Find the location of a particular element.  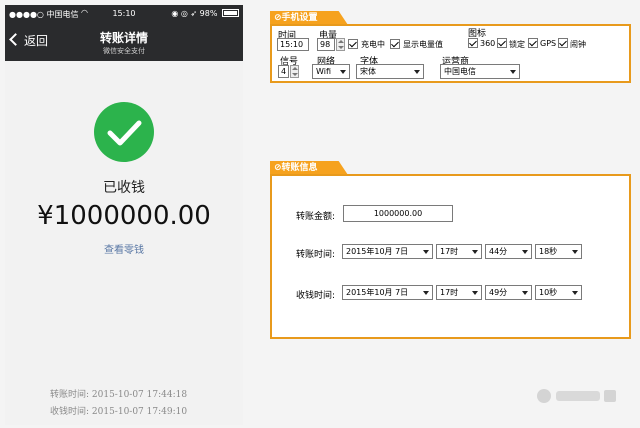

transfer-info-tab: ⊘转账信息 is located at coordinates (309, 168).